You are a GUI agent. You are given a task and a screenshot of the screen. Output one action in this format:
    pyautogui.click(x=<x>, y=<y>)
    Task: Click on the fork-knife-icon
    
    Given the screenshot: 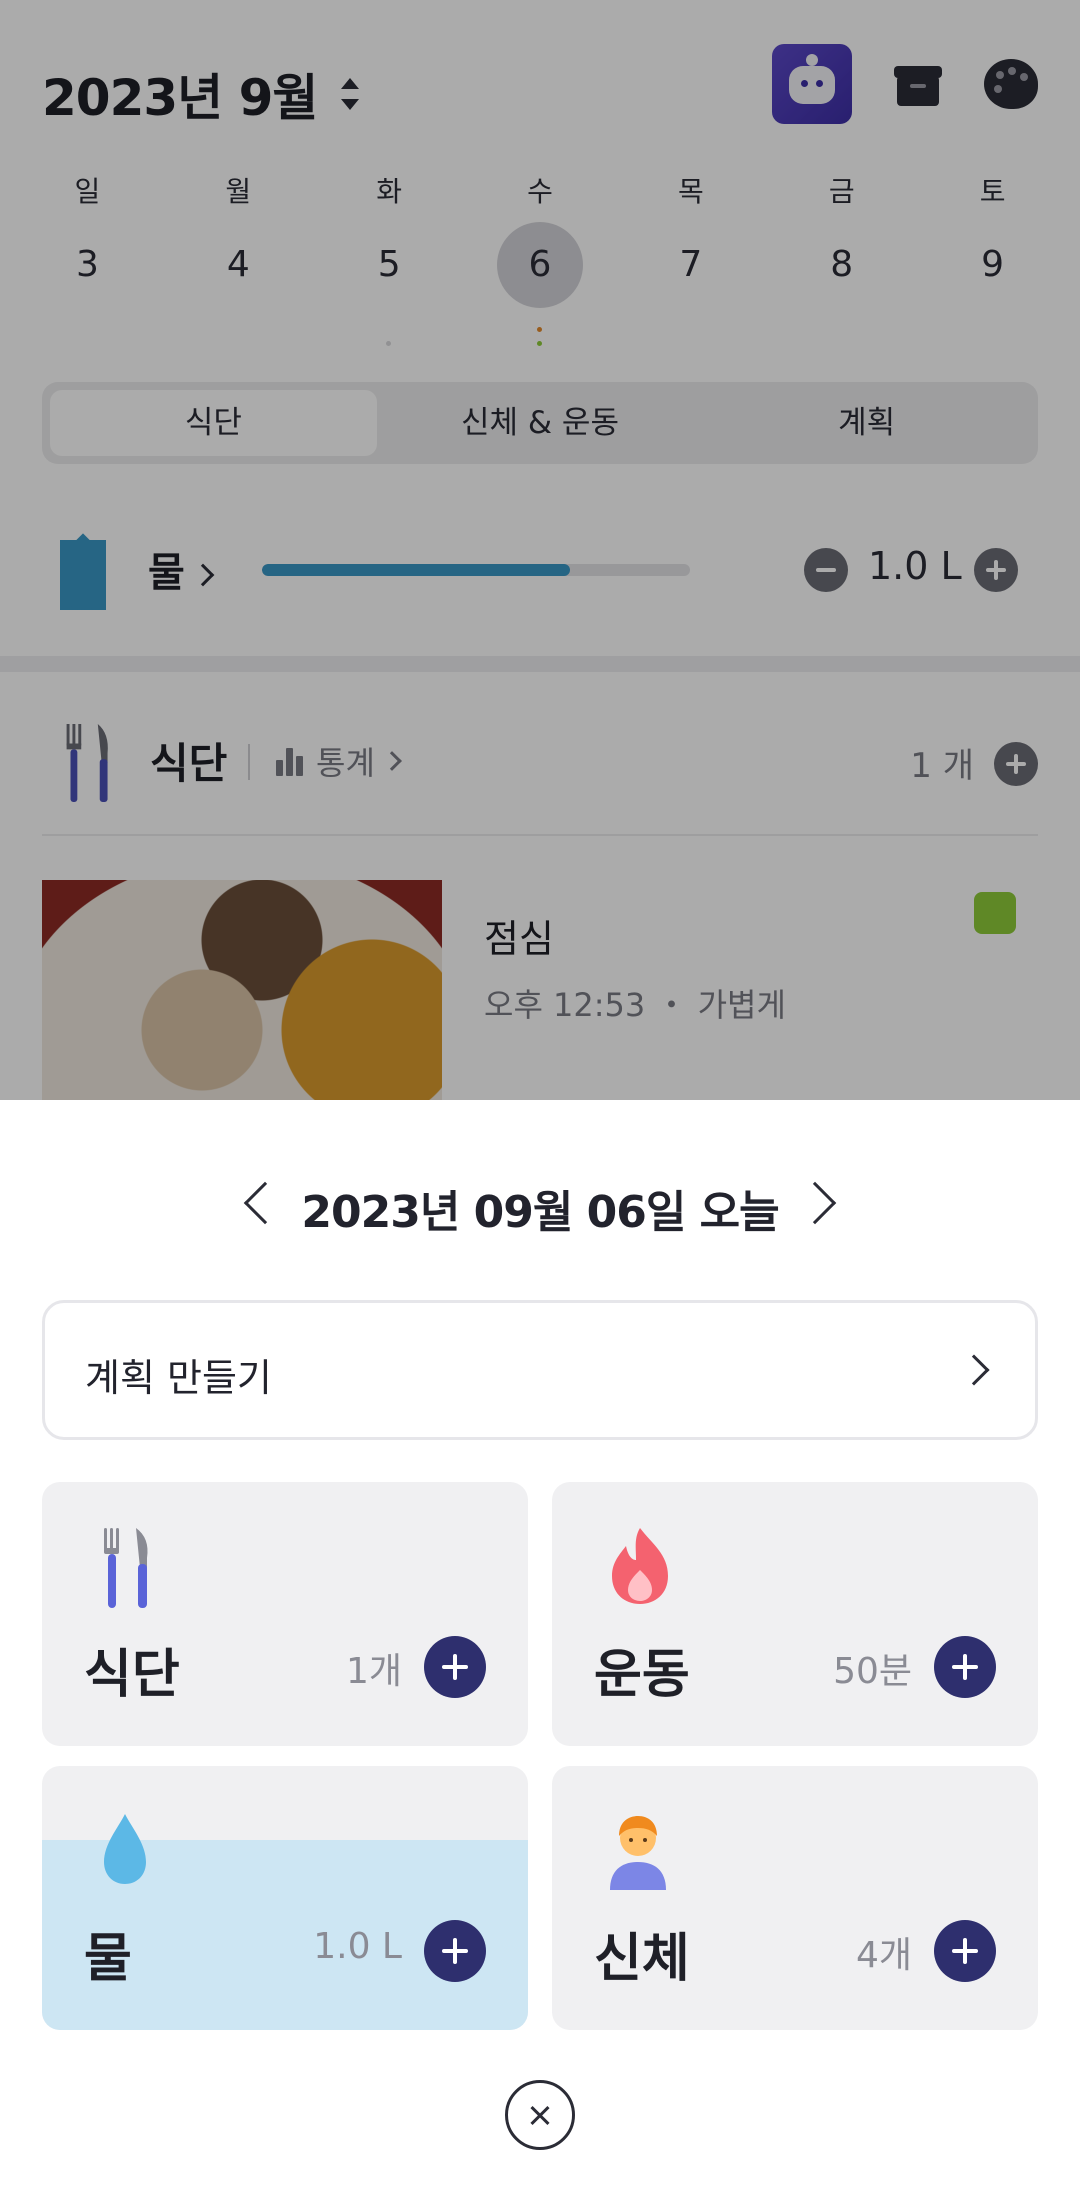 What is the action you would take?
    pyautogui.click(x=126, y=1568)
    